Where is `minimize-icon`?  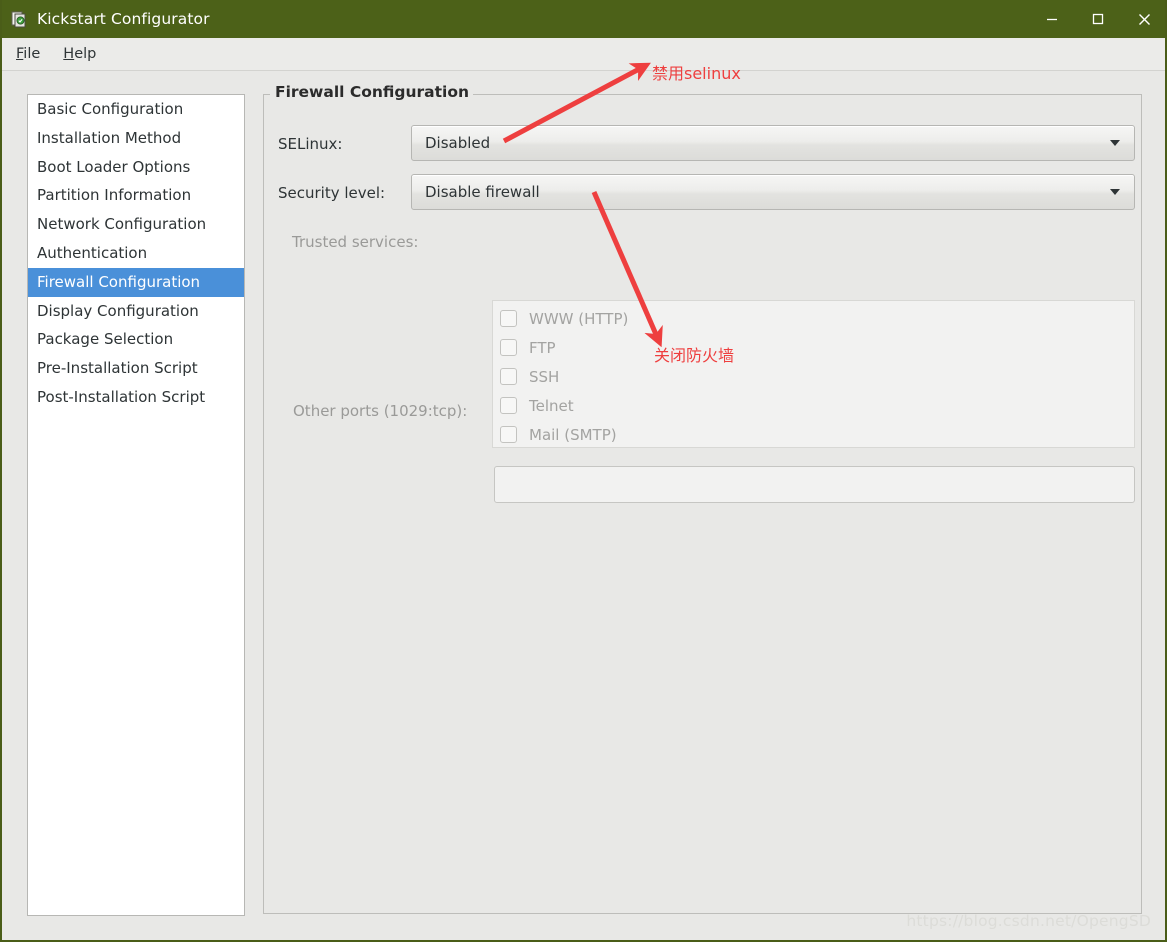 minimize-icon is located at coordinates (1052, 19).